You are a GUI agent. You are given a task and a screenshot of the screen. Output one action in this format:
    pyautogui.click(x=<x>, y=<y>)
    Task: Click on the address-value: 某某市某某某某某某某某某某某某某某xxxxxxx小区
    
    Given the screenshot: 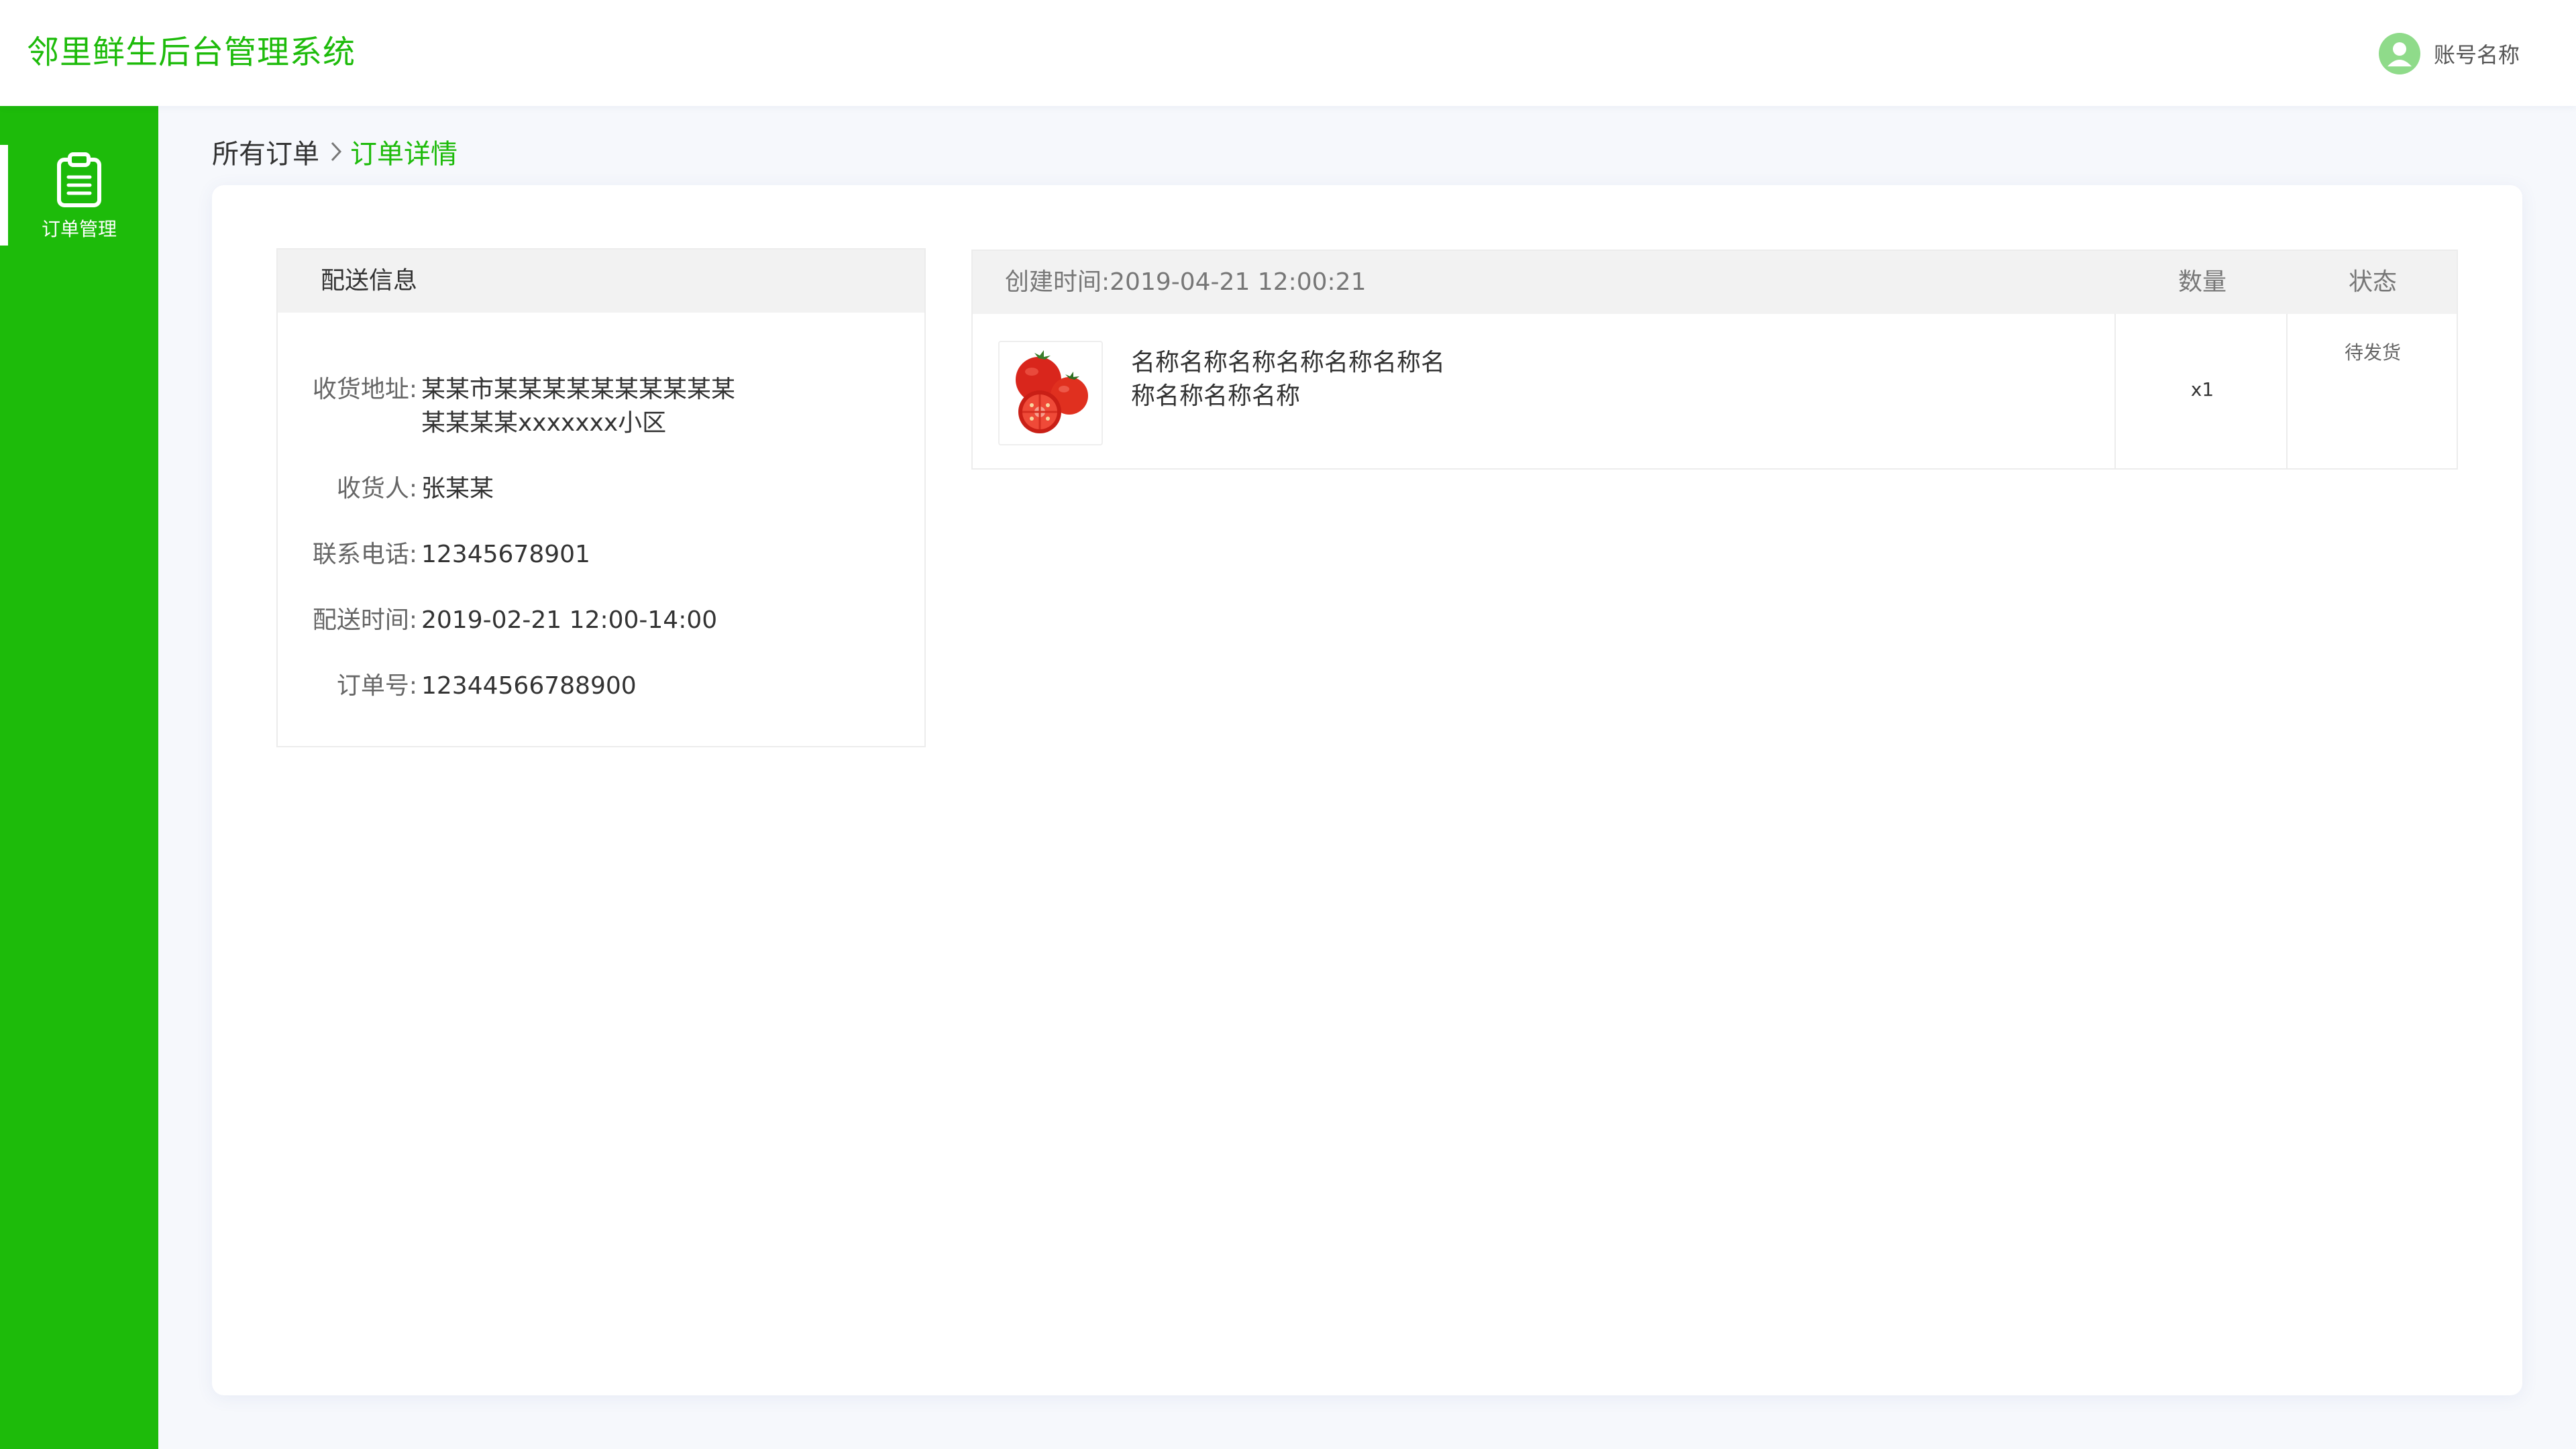 What is the action you would take?
    pyautogui.click(x=578, y=406)
    